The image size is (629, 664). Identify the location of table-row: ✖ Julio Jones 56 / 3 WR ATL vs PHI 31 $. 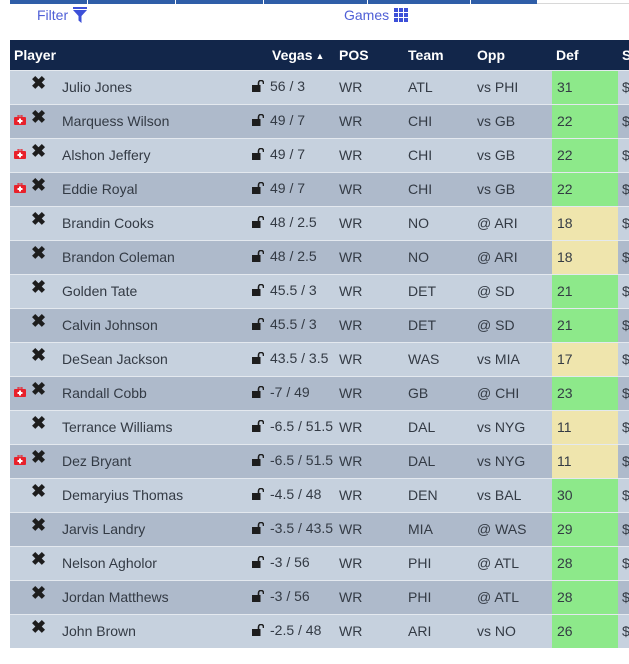
(319, 87).